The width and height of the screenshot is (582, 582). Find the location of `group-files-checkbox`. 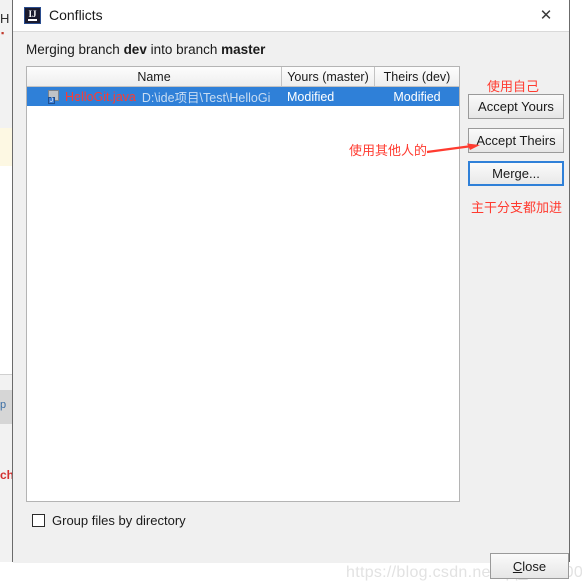

group-files-checkbox is located at coordinates (38, 520).